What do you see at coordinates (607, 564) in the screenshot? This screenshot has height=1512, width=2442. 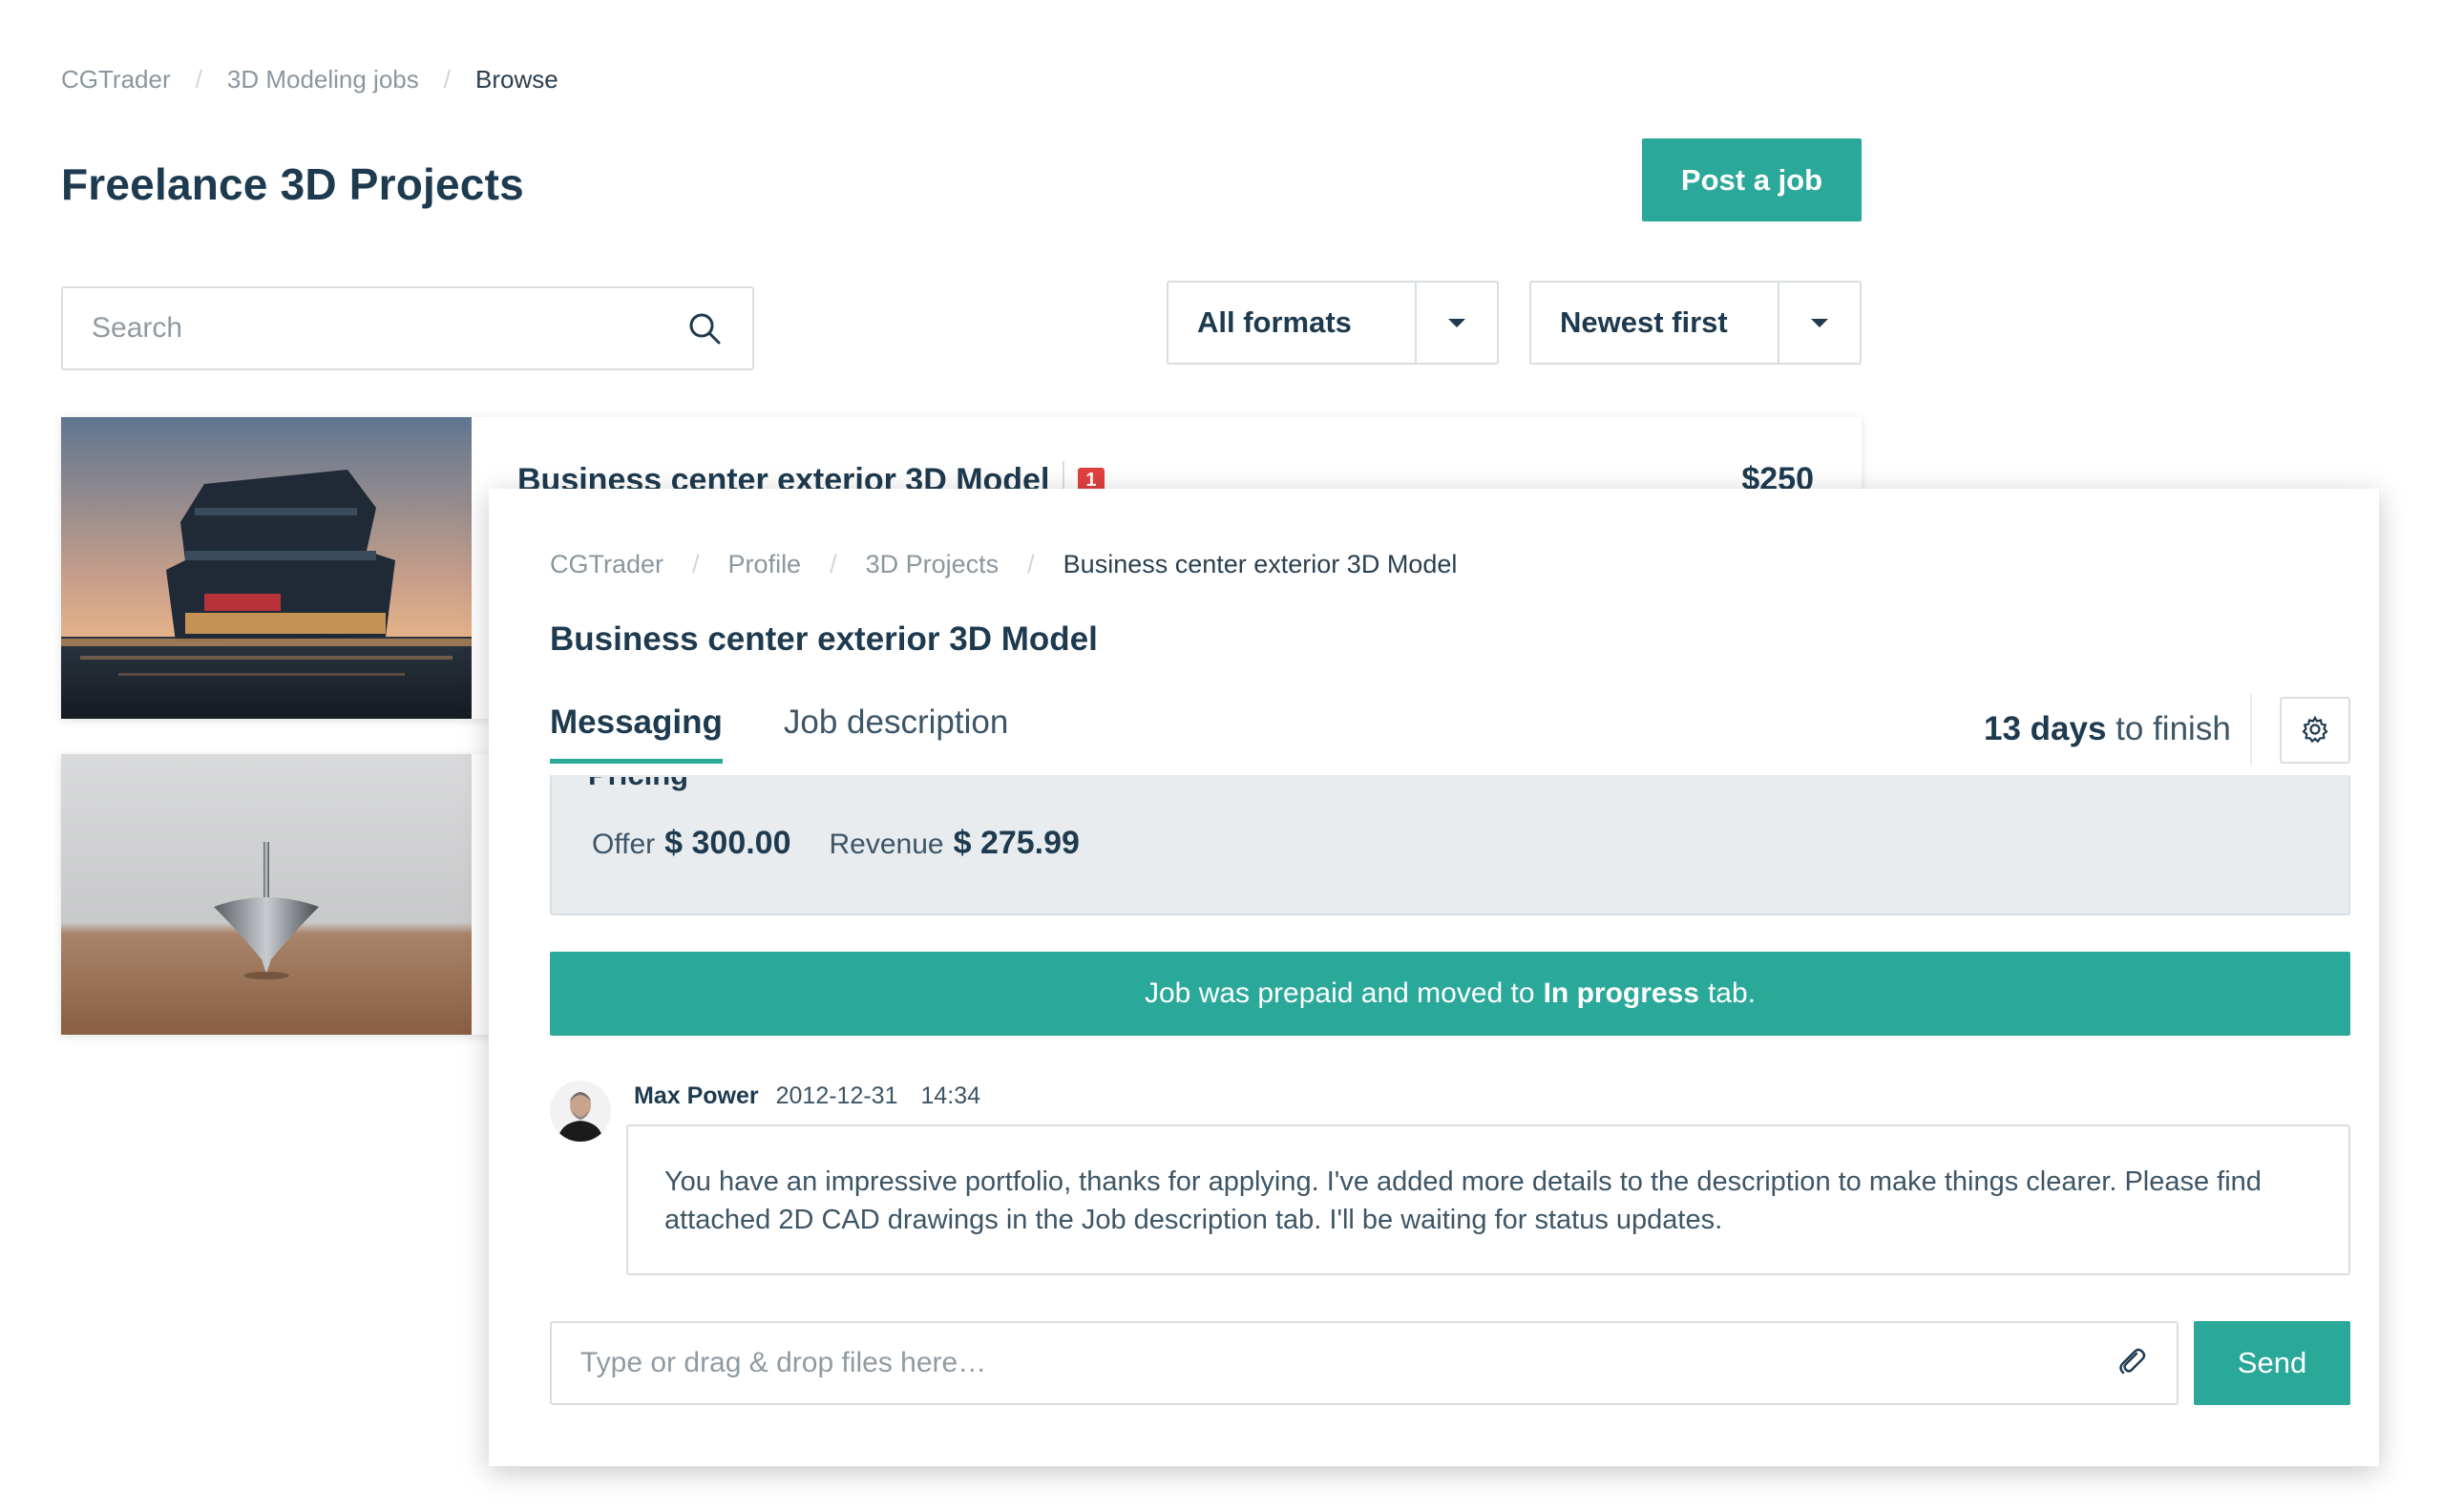 I see `modal-breadcrumb-link-cgtrader: CGTrader` at bounding box center [607, 564].